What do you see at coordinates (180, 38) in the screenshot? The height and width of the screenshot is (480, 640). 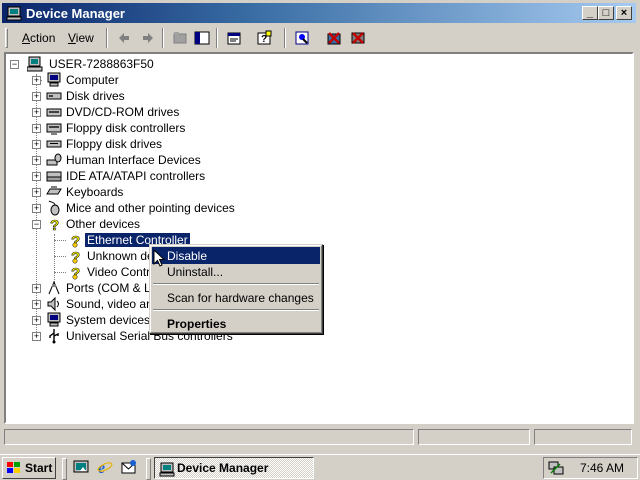 I see `up-folder-icon` at bounding box center [180, 38].